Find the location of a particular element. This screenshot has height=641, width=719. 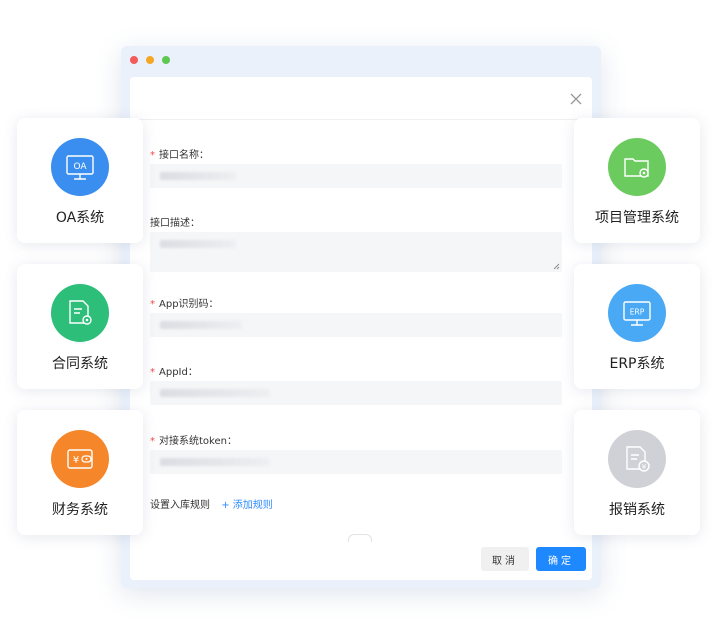

interface-name-input is located at coordinates (356, 176).